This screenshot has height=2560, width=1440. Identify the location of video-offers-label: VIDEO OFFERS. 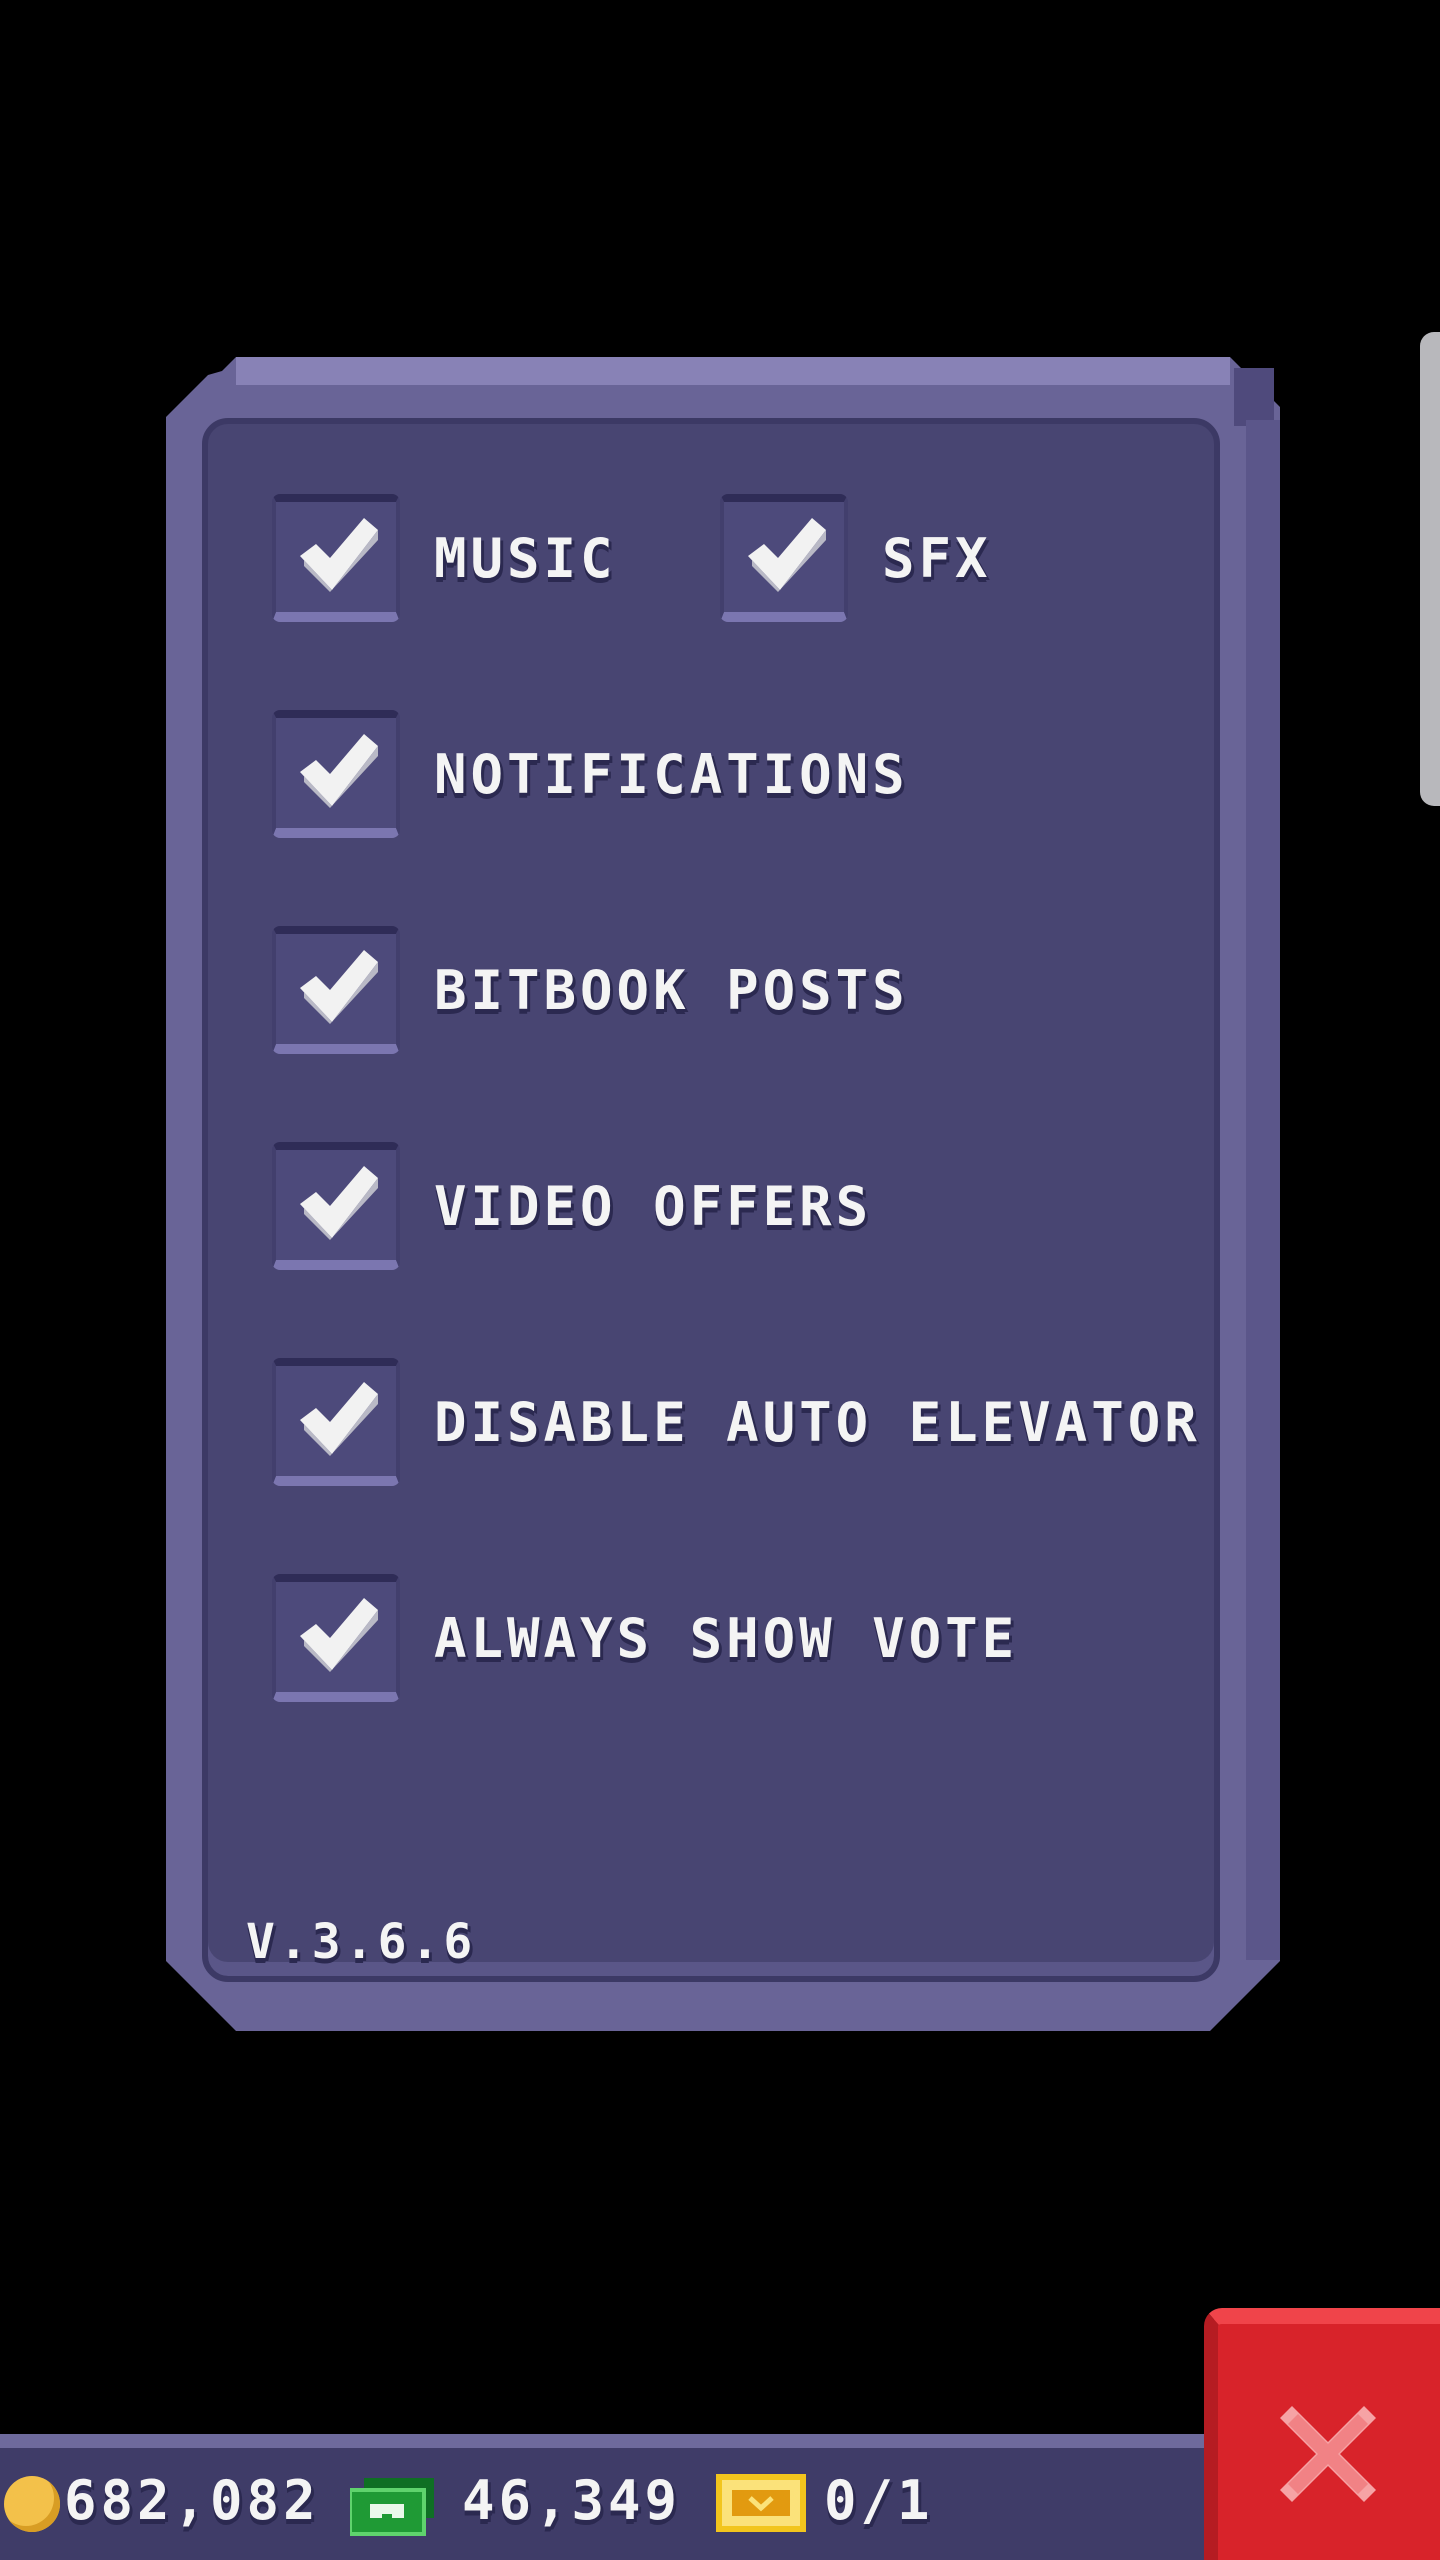
(653, 1206).